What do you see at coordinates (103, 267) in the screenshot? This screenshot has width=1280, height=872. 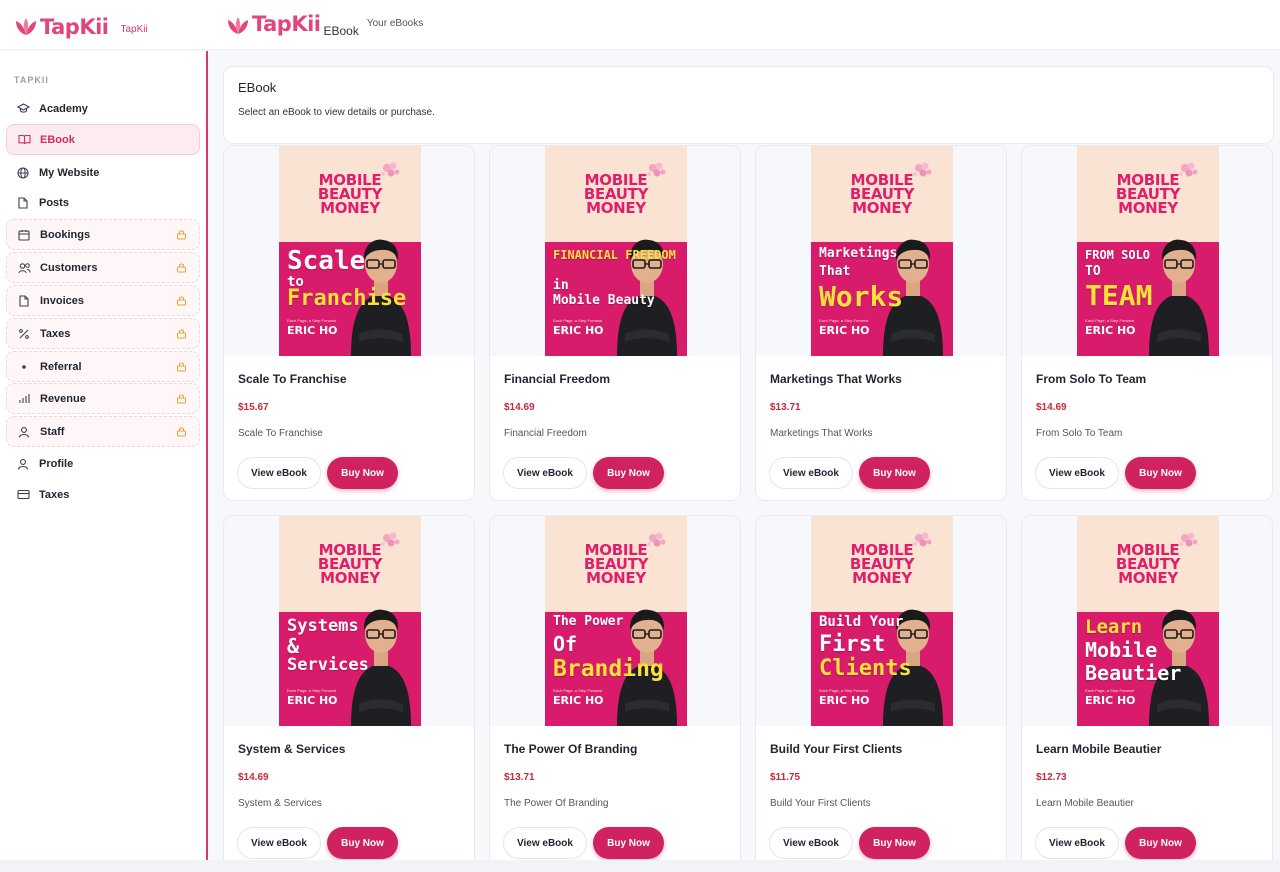 I see `sidebar-item-customers: Customers` at bounding box center [103, 267].